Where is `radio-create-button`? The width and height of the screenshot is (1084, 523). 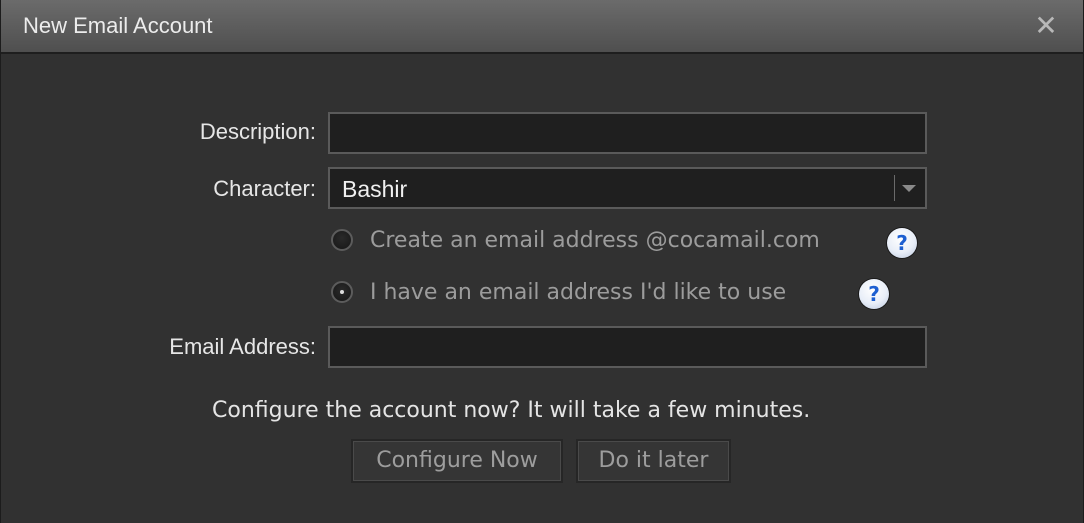
radio-create-button is located at coordinates (342, 240).